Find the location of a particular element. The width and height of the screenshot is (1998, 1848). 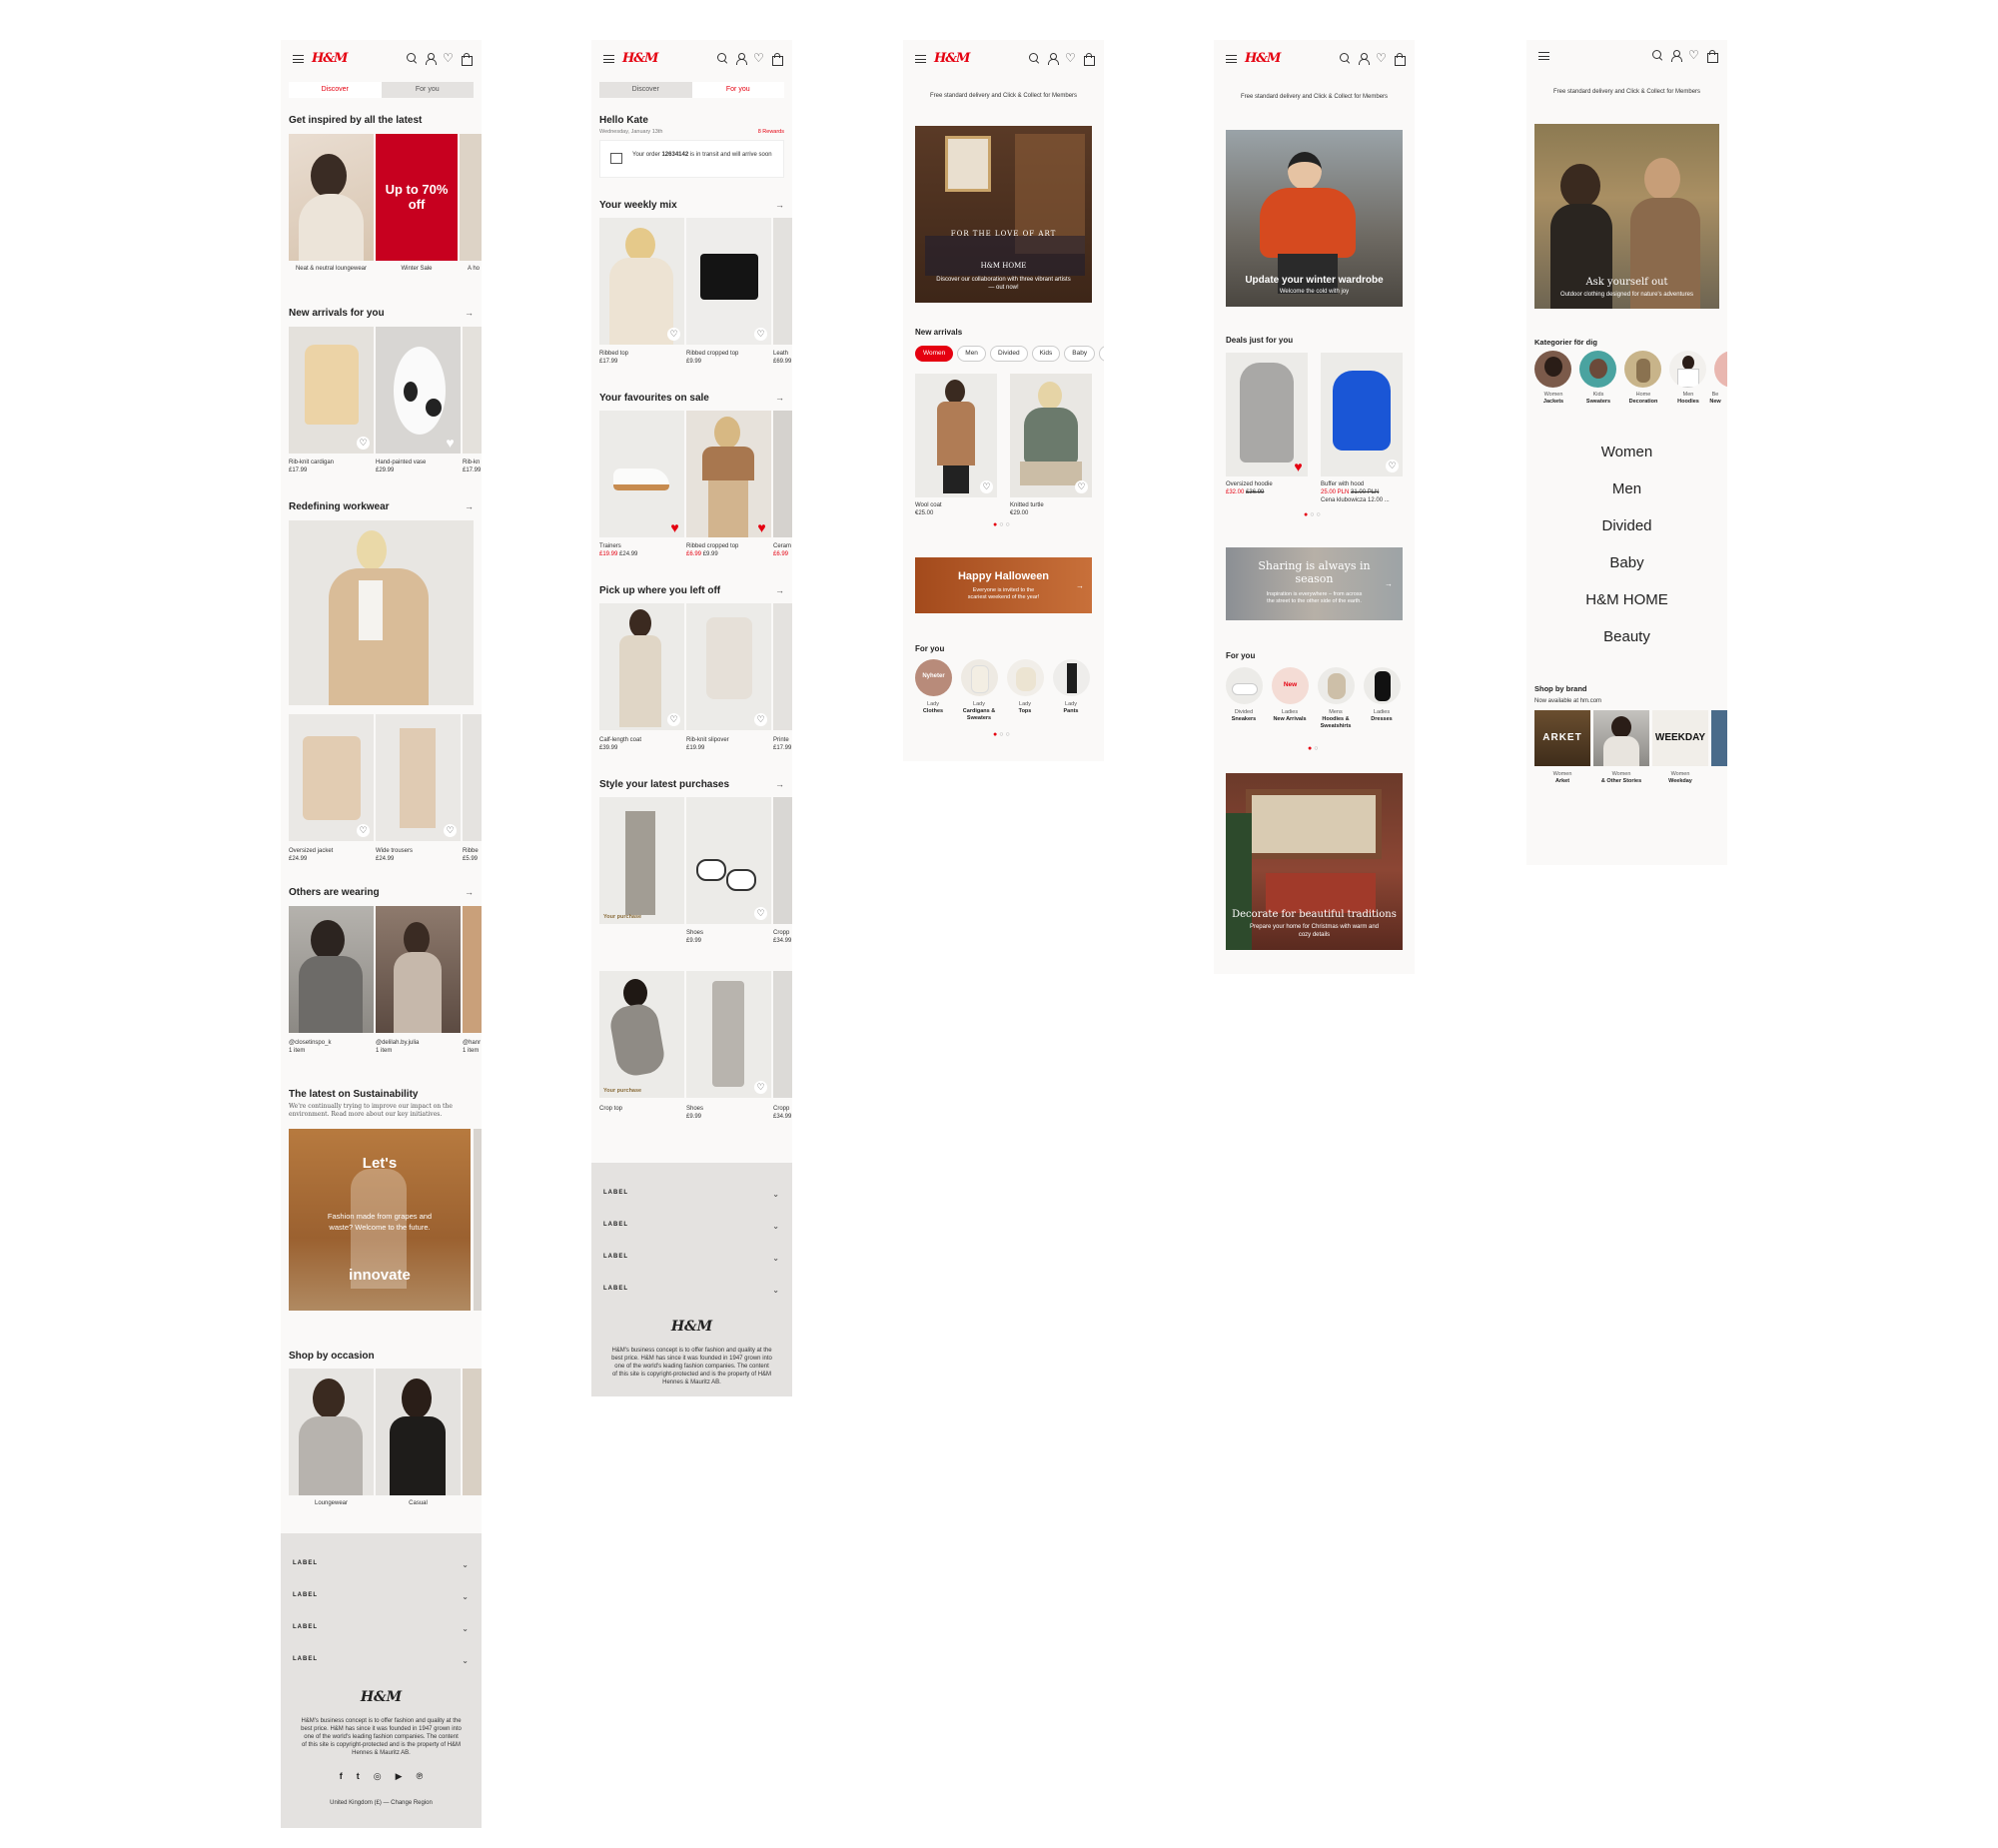

chip-divided: Divided is located at coordinates (1009, 354).